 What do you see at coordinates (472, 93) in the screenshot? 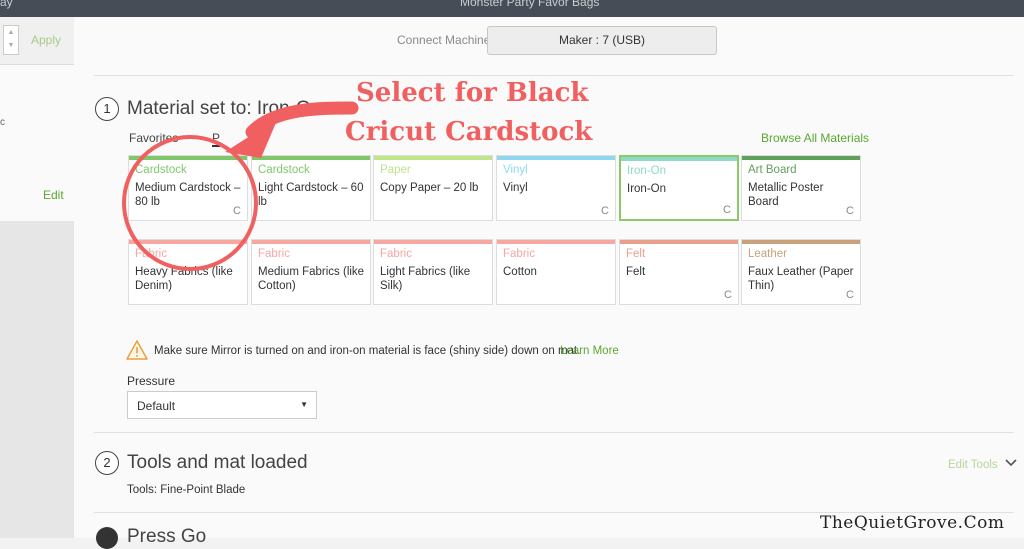
I see `annotation-line-1: Select for Black` at bounding box center [472, 93].